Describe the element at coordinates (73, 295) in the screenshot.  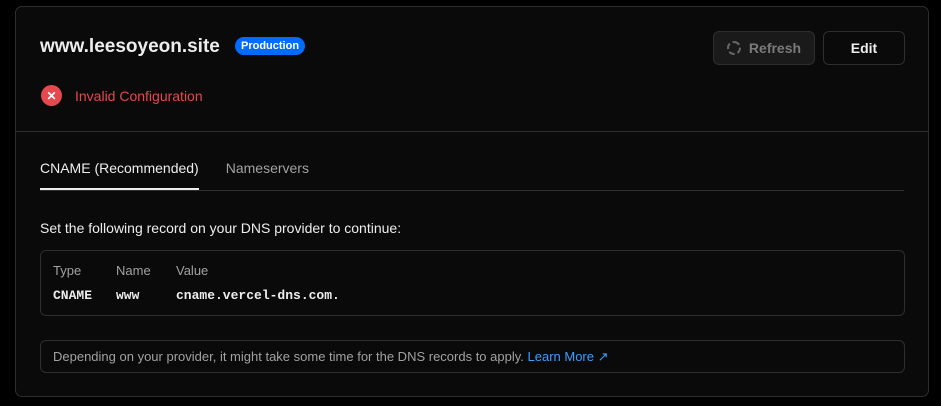
I see `record-type: CNAME` at that location.